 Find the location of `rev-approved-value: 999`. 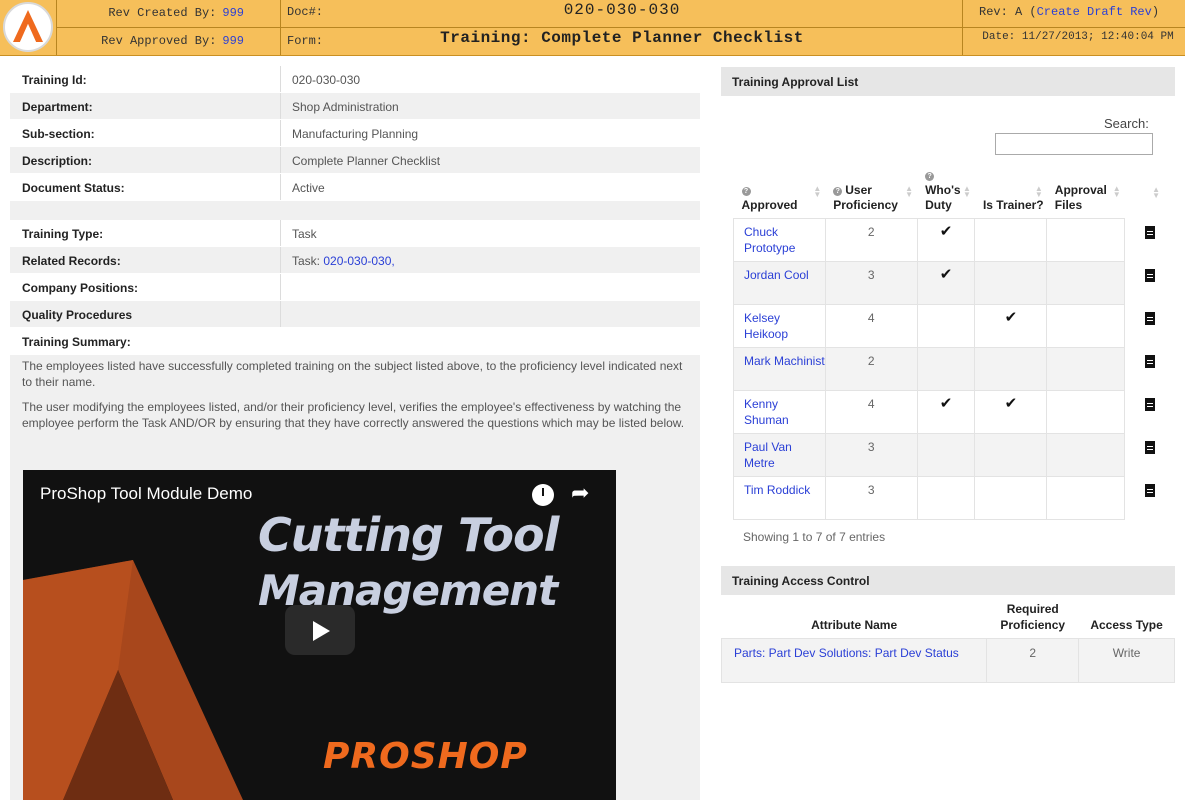

rev-approved-value: 999 is located at coordinates (233, 41).